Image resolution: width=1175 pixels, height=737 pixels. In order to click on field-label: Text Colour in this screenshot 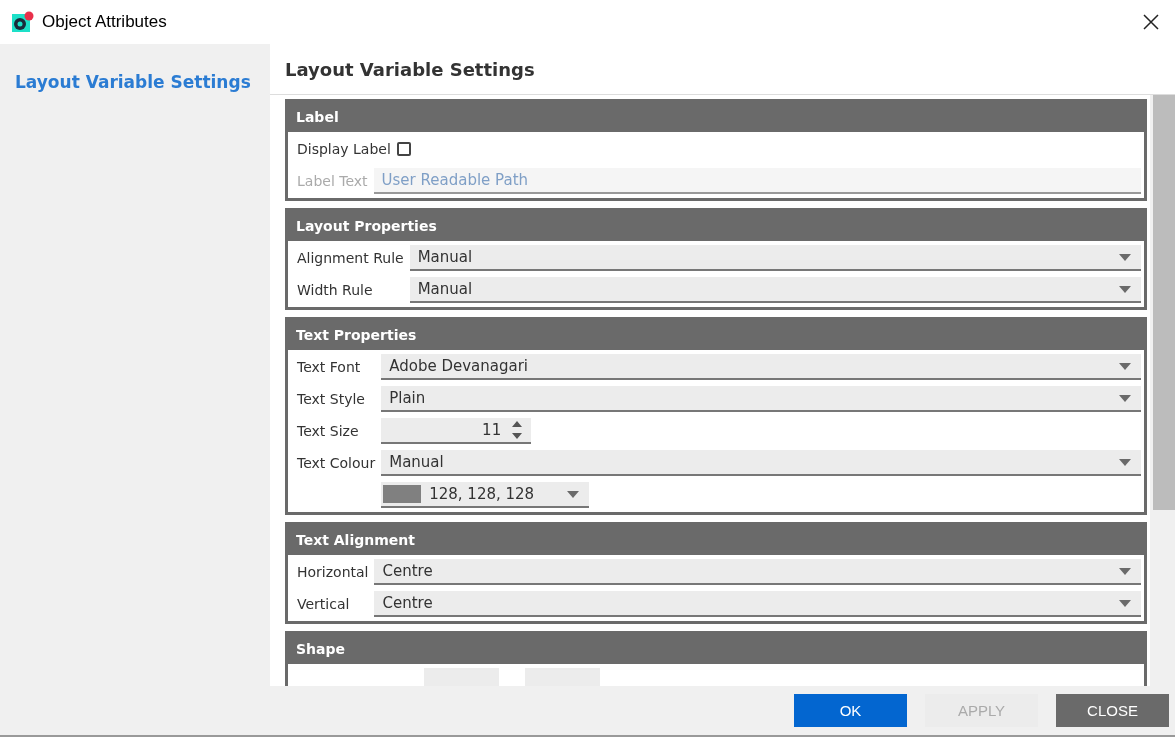, I will do `click(336, 463)`.